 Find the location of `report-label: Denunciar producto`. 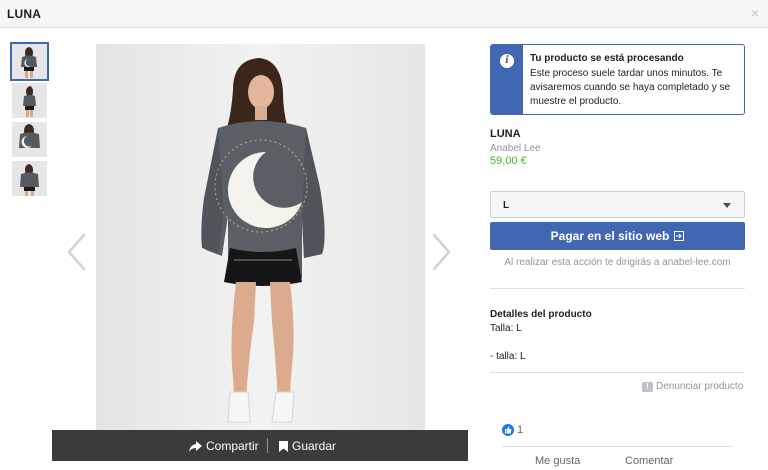

report-label: Denunciar producto is located at coordinates (700, 386).